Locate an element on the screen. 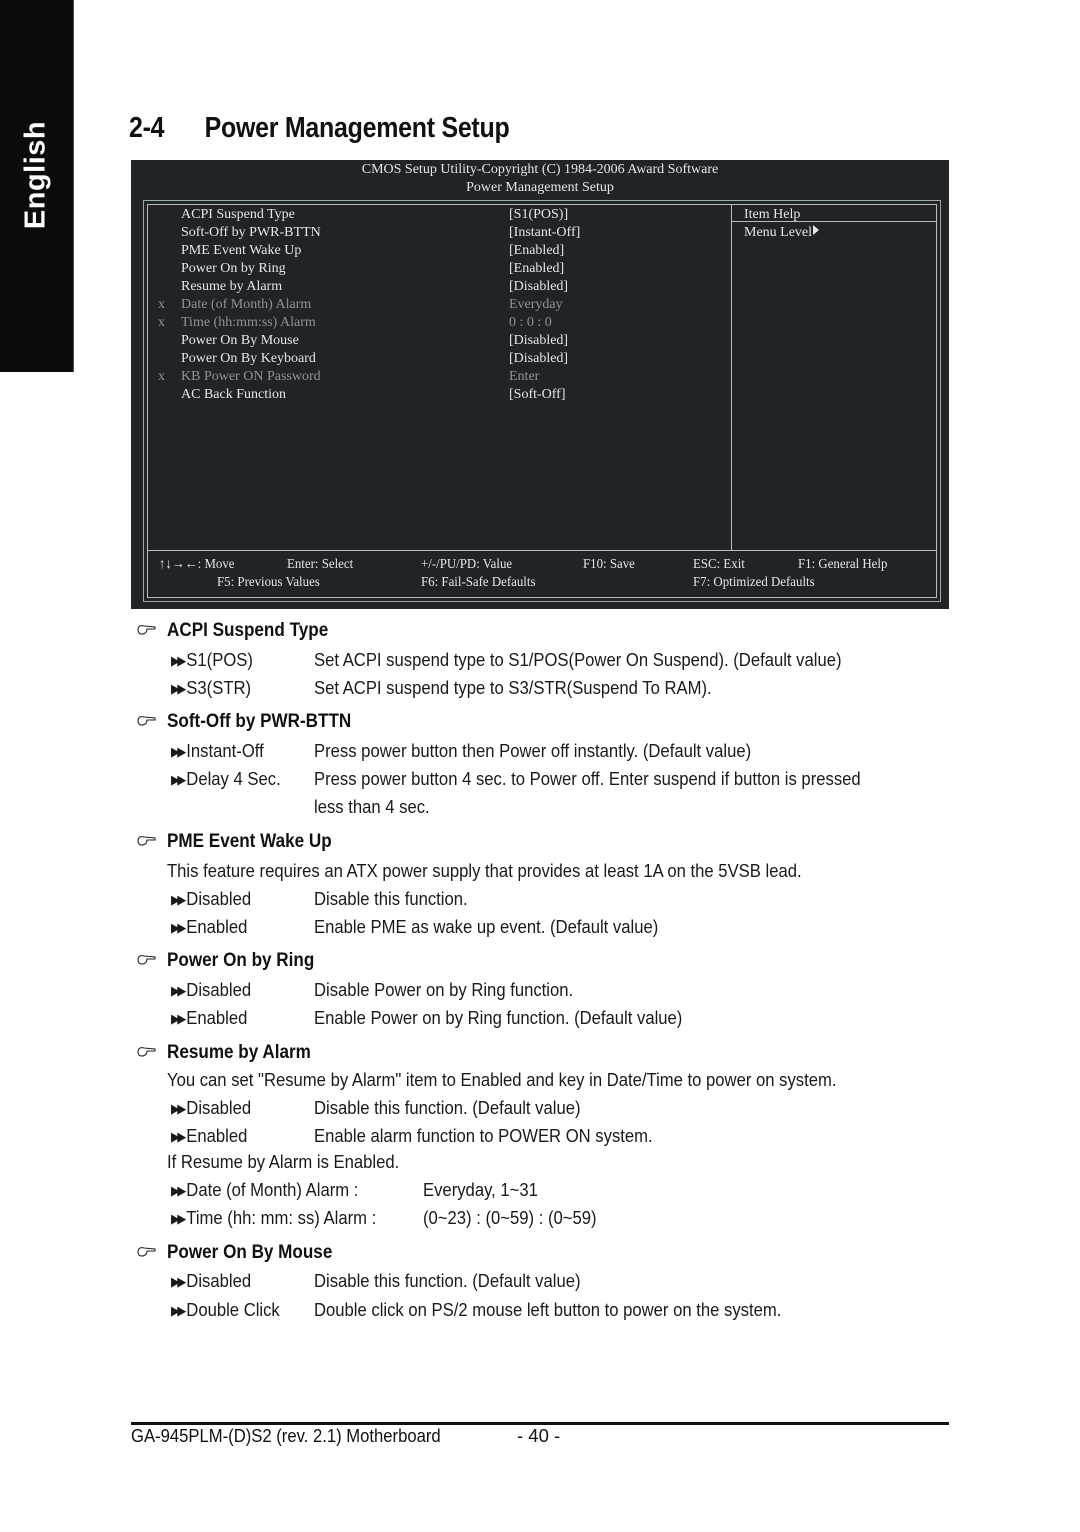 The width and height of the screenshot is (1080, 1532). option-name: ▶▶ S3(STR) is located at coordinates (211, 687).